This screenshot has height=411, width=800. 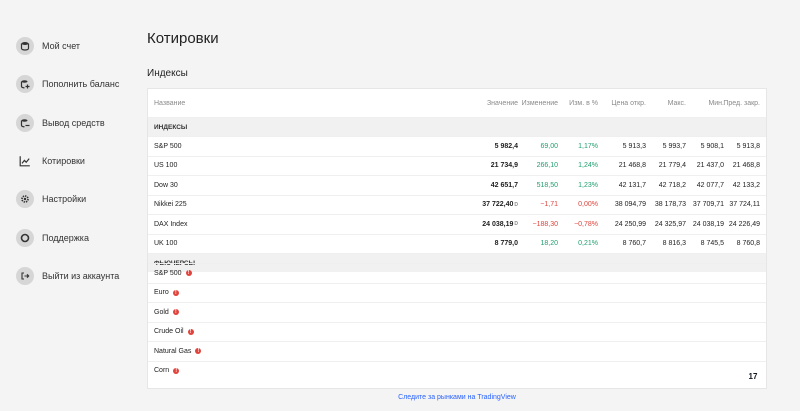 What do you see at coordinates (672, 185) in the screenshot?
I see `row-max: 42 718,2` at bounding box center [672, 185].